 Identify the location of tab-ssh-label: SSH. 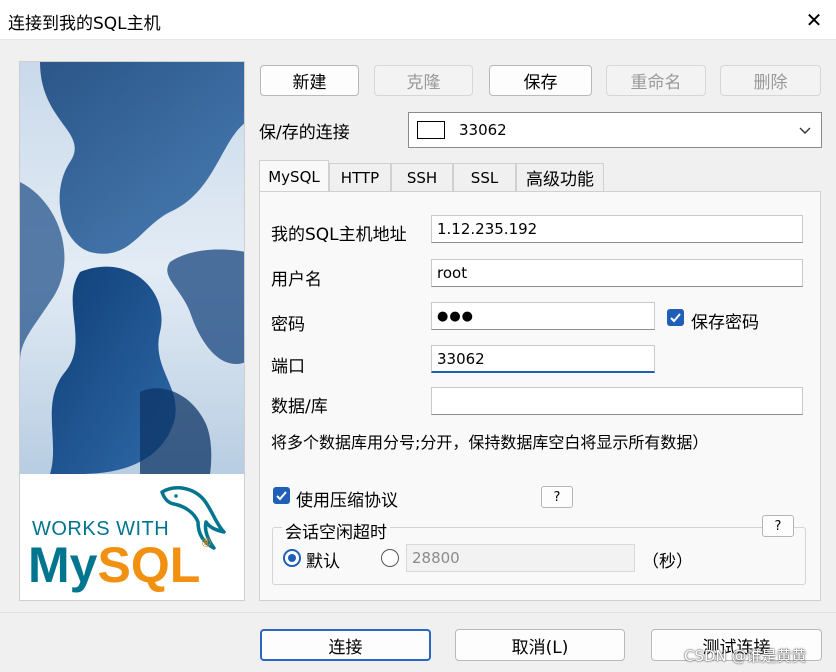
(422, 177).